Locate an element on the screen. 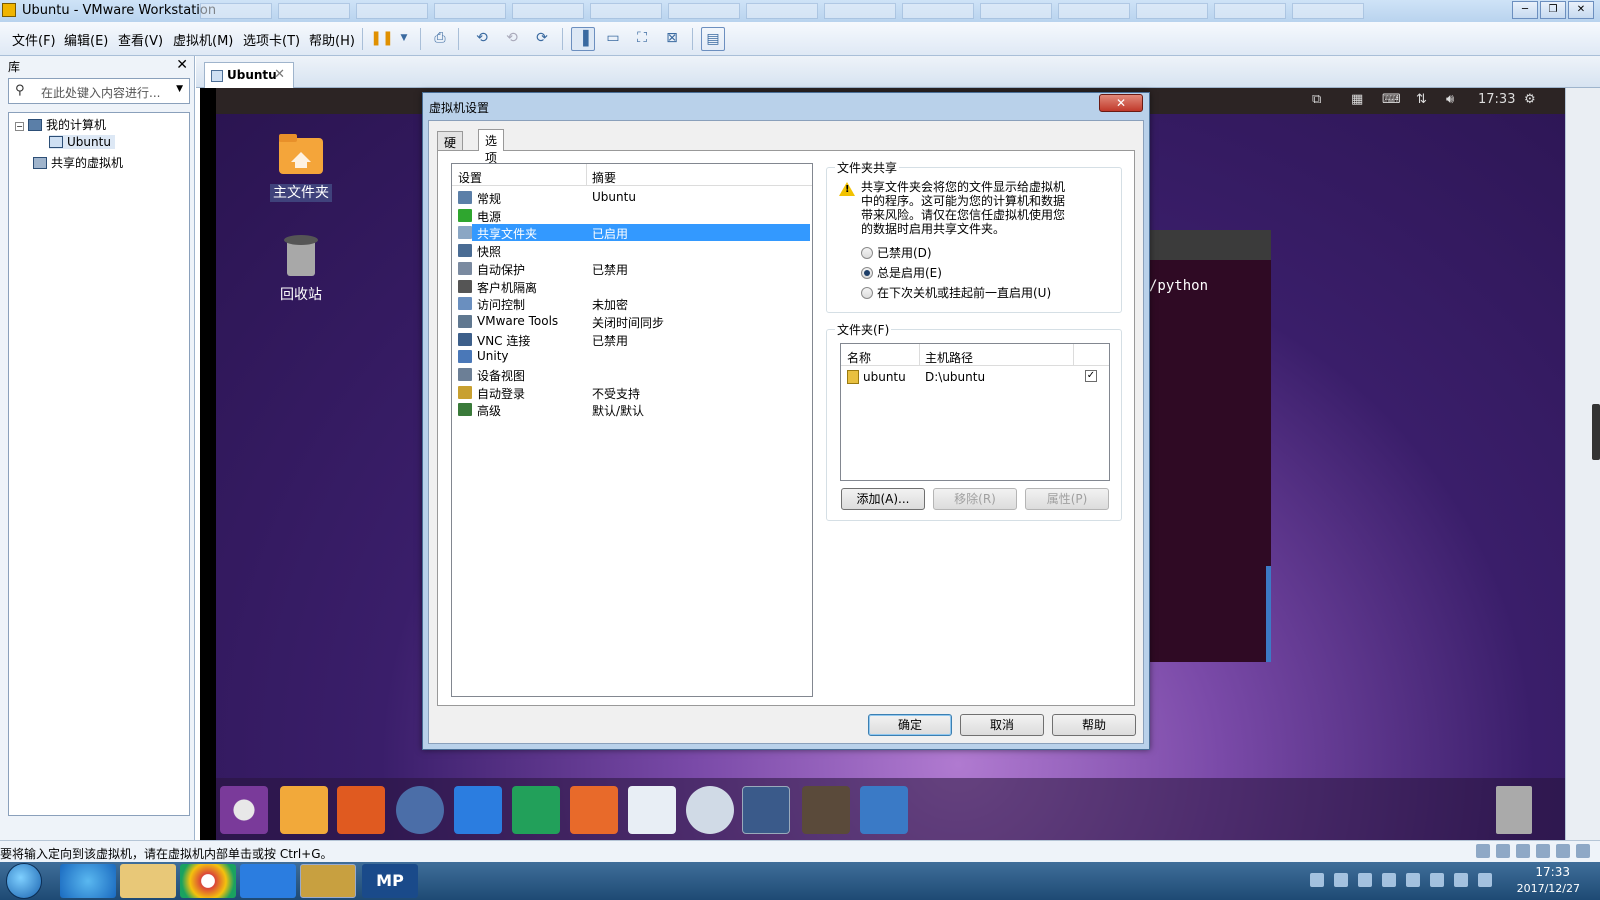  radio-disabled-control is located at coordinates (867, 253).